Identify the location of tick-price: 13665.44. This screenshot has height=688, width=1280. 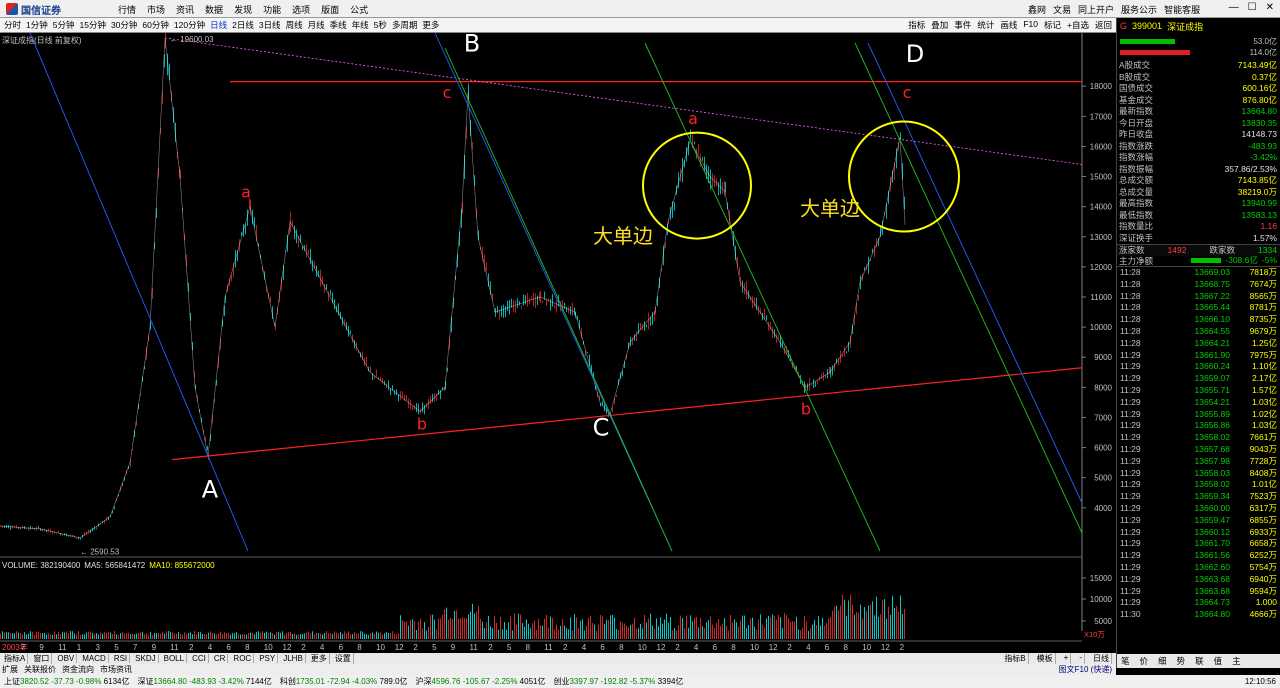
(1212, 307).